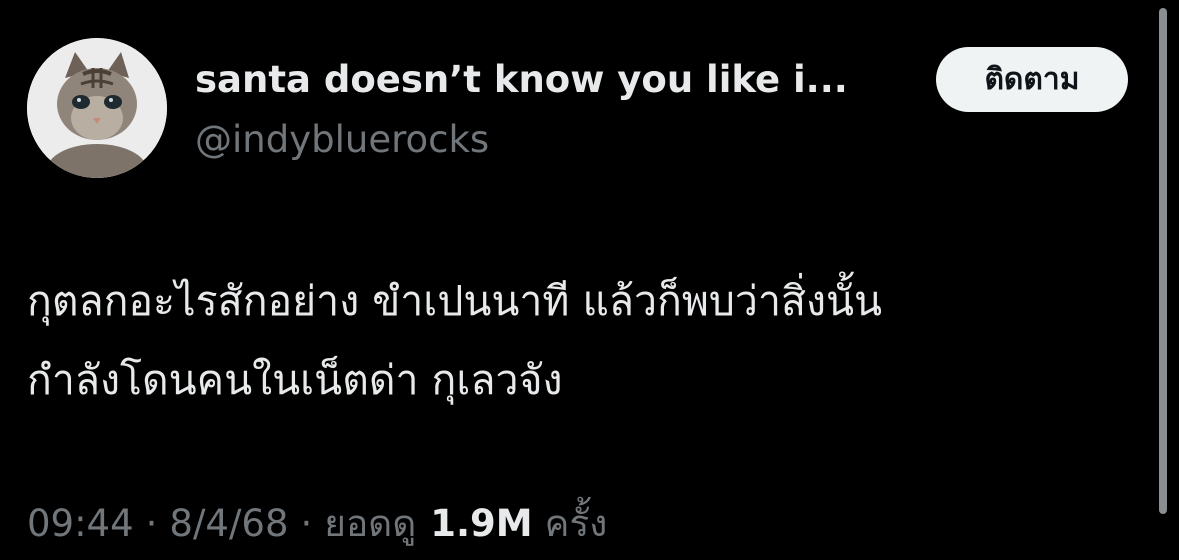  What do you see at coordinates (370, 523) in the screenshot?
I see `views-label: ยอดดู` at bounding box center [370, 523].